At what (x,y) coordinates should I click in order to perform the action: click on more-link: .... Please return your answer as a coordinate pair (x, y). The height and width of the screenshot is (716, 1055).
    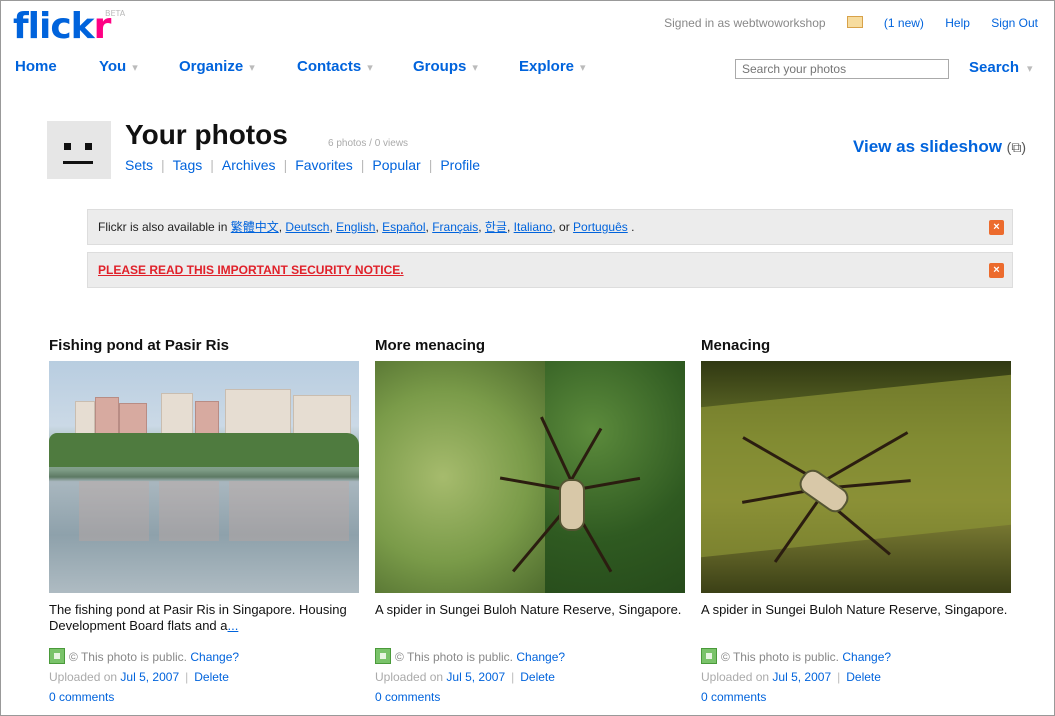
    Looking at the image, I should click on (233, 625).